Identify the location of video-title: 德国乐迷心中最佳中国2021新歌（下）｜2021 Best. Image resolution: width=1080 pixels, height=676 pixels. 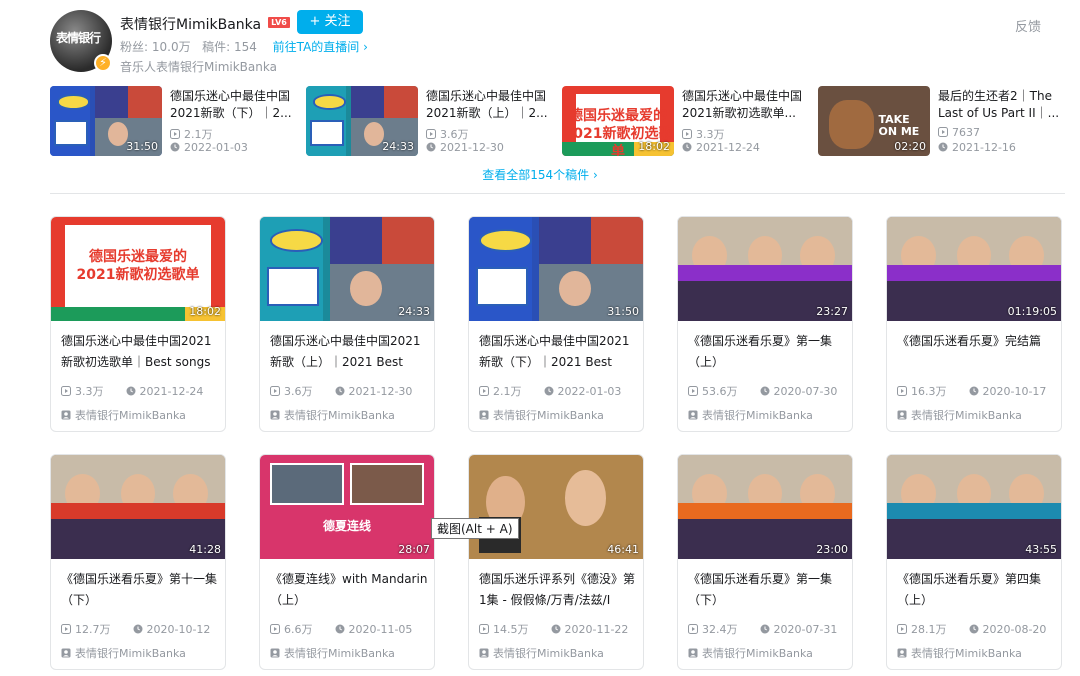
(558, 352).